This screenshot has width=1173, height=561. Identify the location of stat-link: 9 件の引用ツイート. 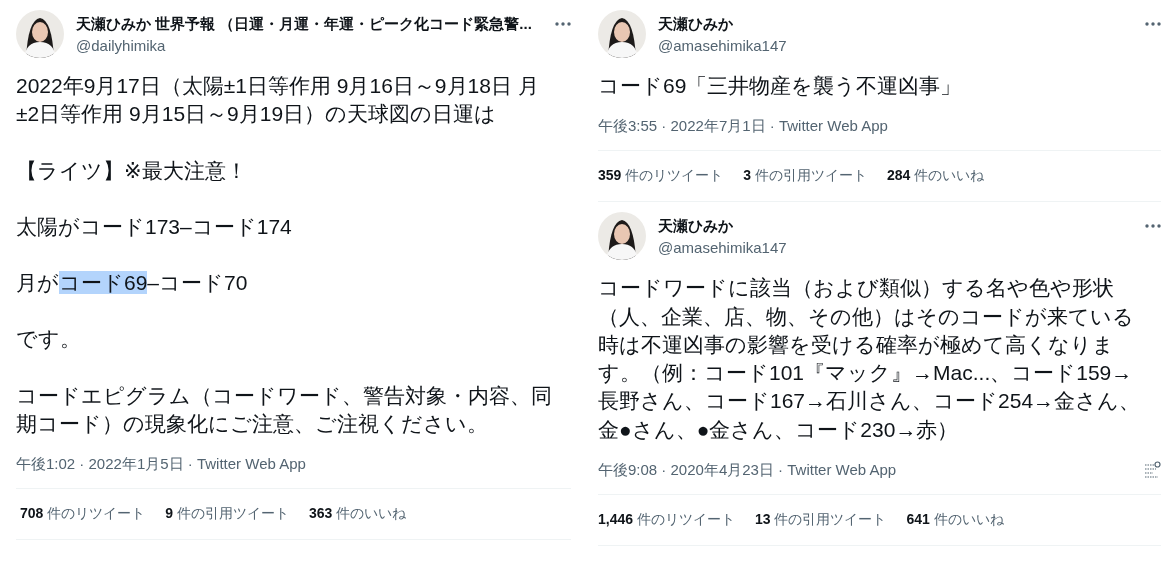
(227, 514).